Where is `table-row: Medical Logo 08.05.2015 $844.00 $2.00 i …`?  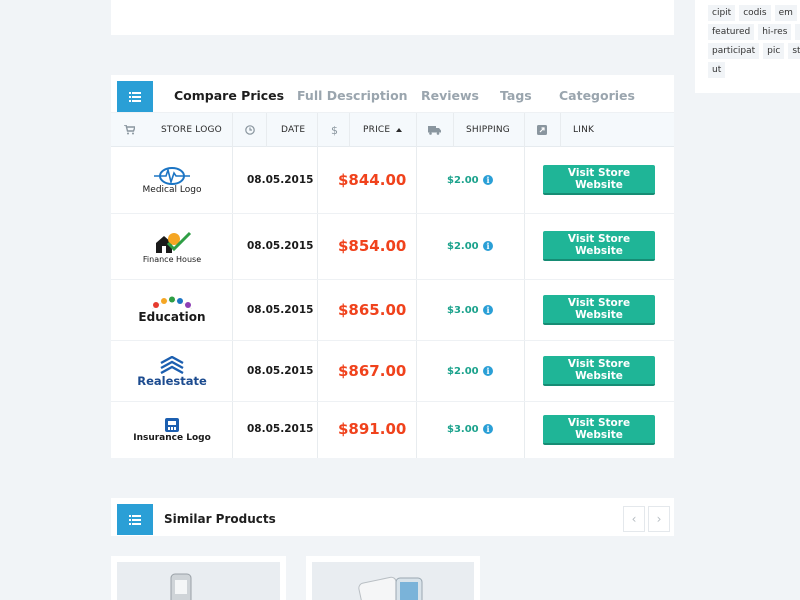
table-row: Medical Logo 08.05.2015 $844.00 $2.00 i … is located at coordinates (392, 180).